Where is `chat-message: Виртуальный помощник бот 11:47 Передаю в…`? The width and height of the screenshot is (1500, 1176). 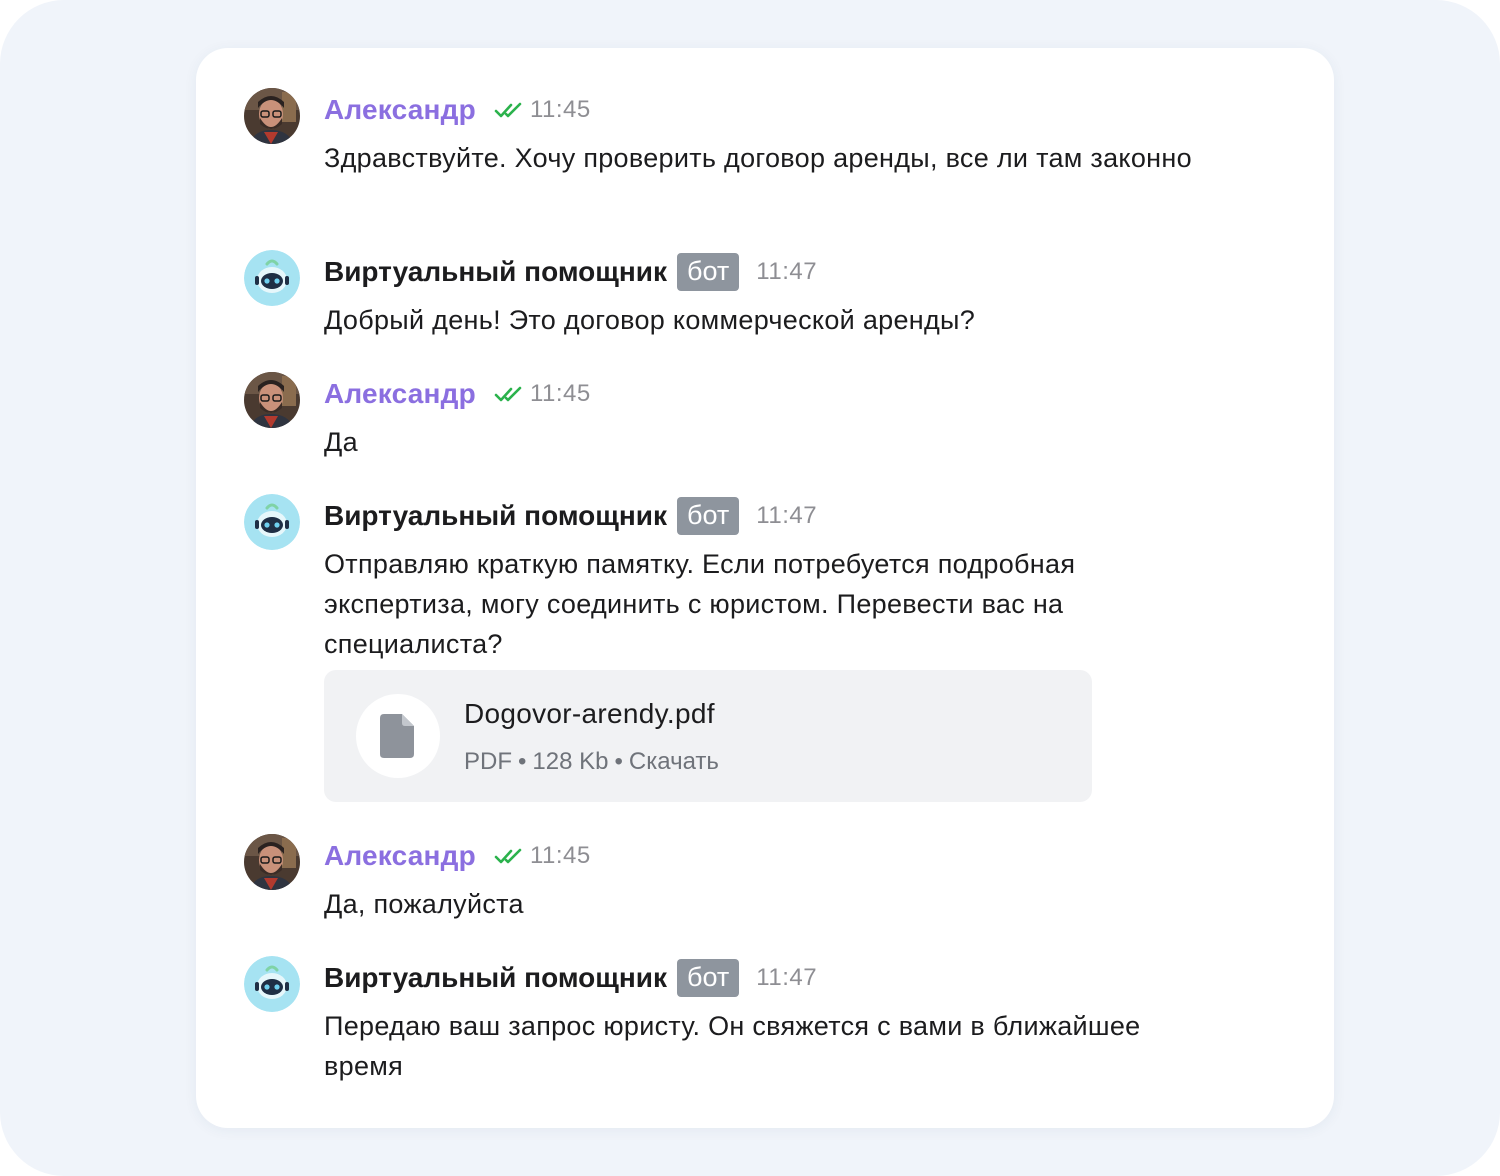 chat-message: Виртуальный помощник бот 11:47 Передаю в… is located at coordinates (764, 1021).